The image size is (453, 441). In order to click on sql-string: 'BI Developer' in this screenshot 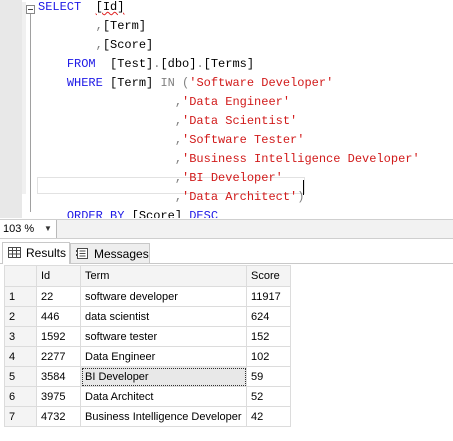, I will do `click(232, 178)`.